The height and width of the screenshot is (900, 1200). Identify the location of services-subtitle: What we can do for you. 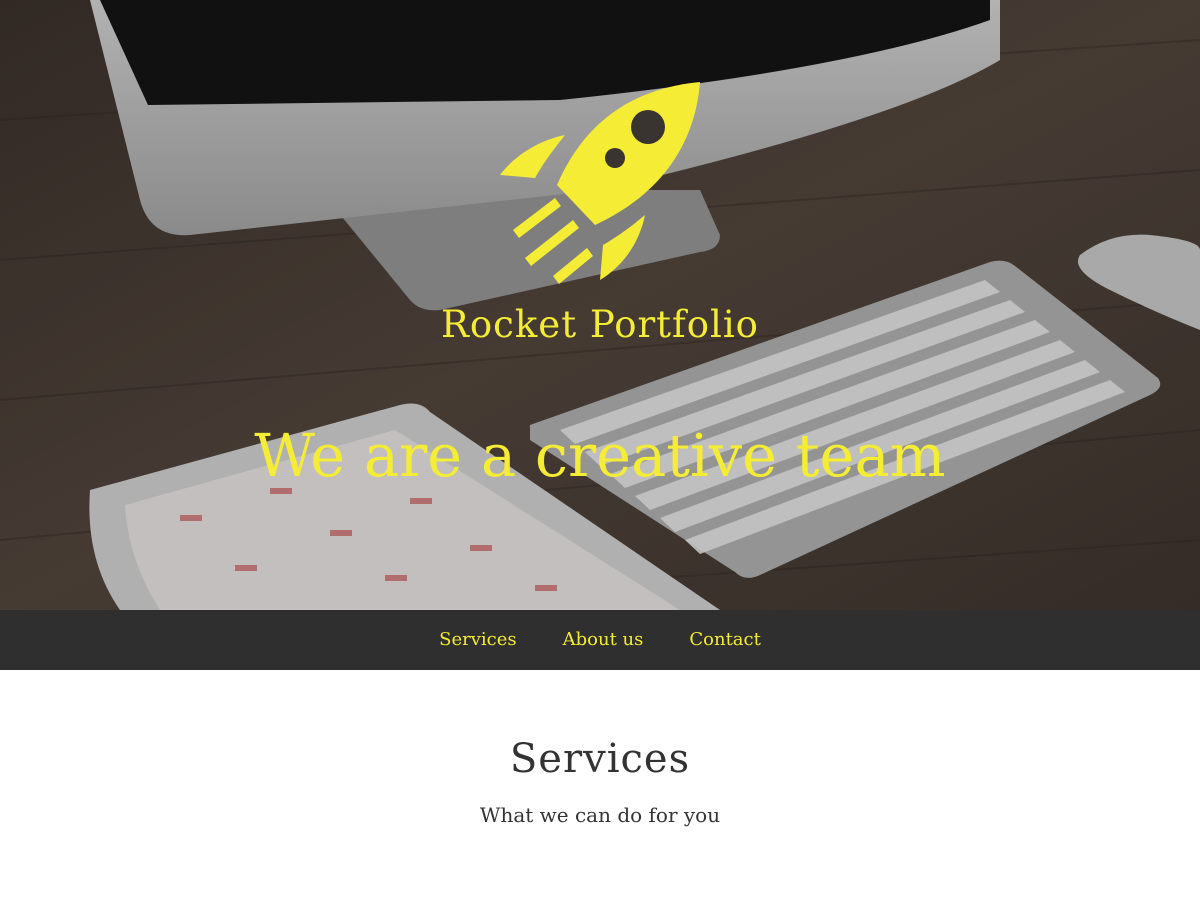
(600, 815).